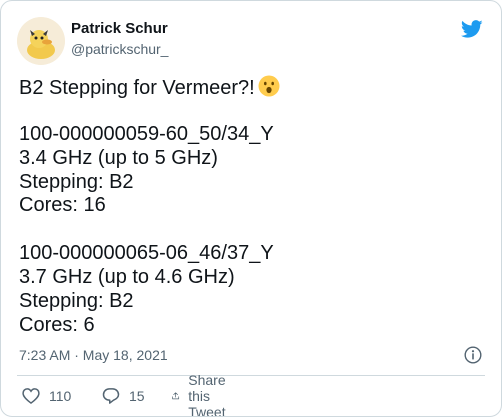 The image size is (502, 417). Describe the element at coordinates (472, 29) in the screenshot. I see `twitter-bird-icon` at that location.